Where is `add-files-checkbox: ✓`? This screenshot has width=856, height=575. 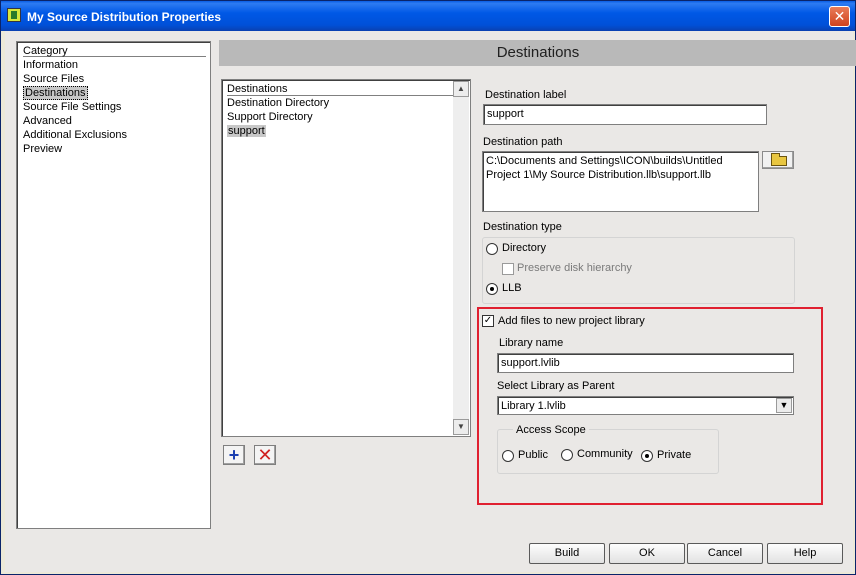
add-files-checkbox: ✓ is located at coordinates (488, 321).